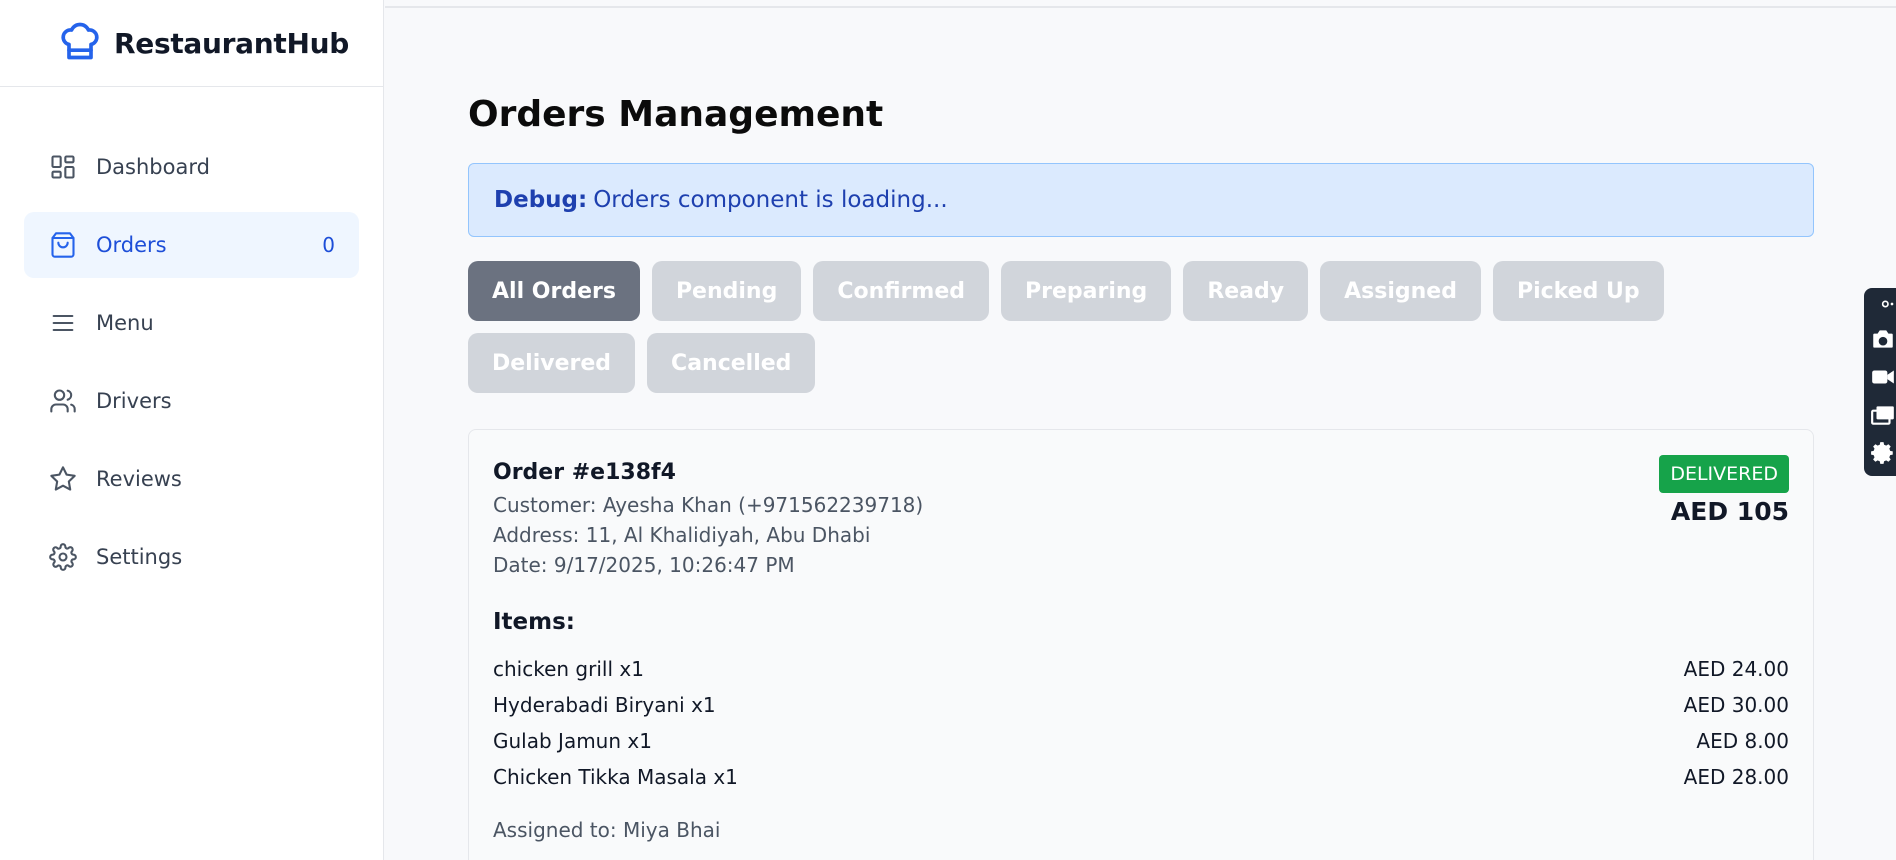 Image resolution: width=1896 pixels, height=860 pixels. I want to click on page-title: Orders Management, so click(676, 114).